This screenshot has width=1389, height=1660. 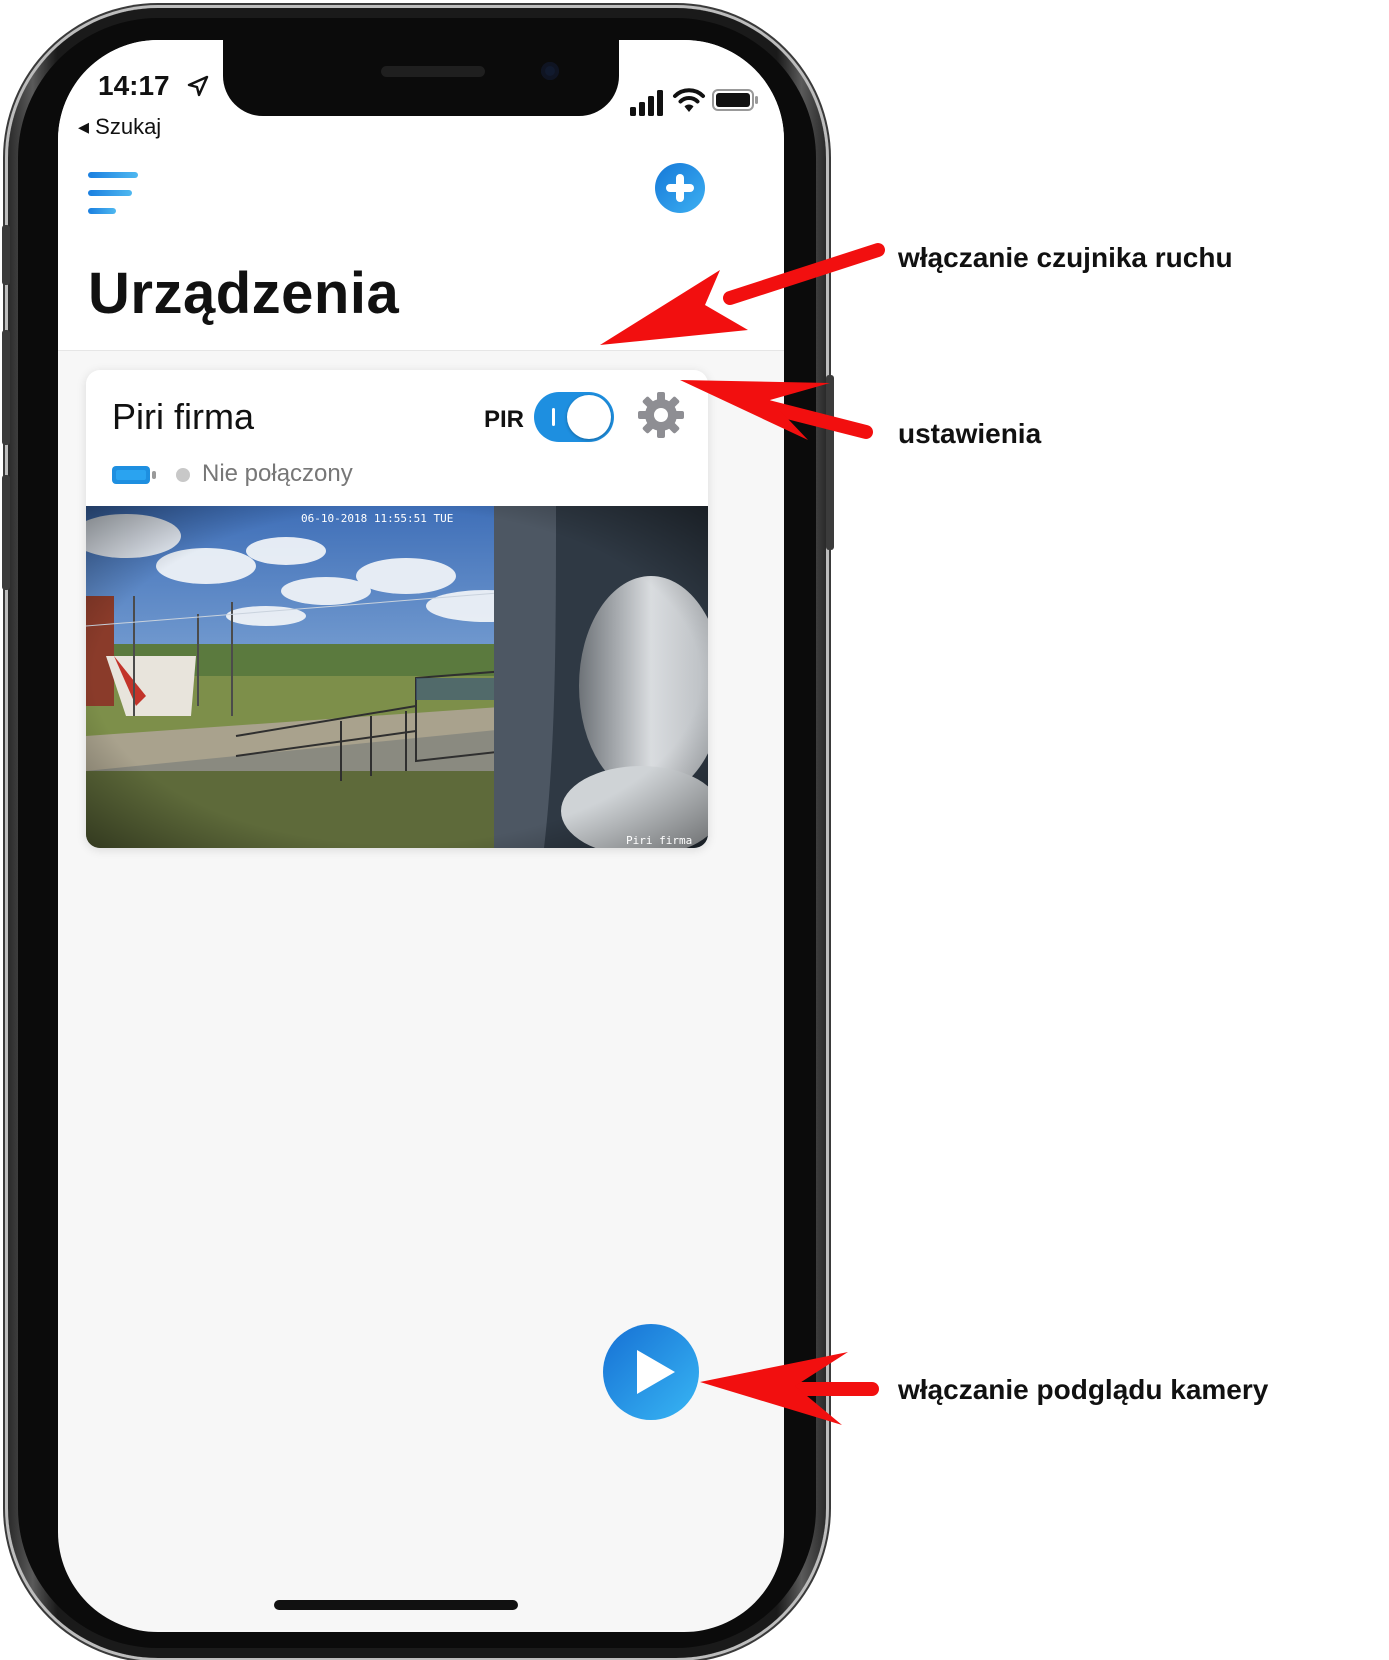 I want to click on wifi-icon, so click(x=689, y=100).